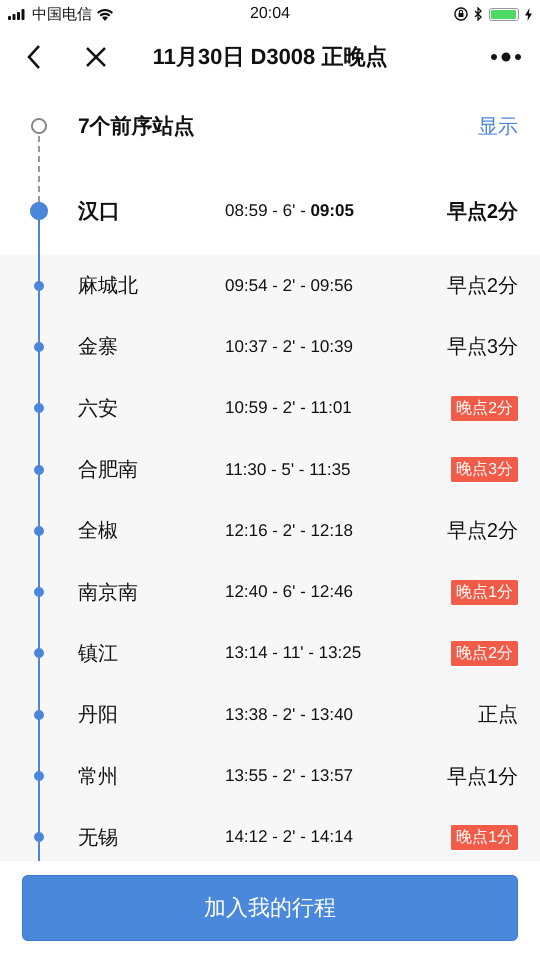  I want to click on status-text: 早点3分, so click(482, 347).